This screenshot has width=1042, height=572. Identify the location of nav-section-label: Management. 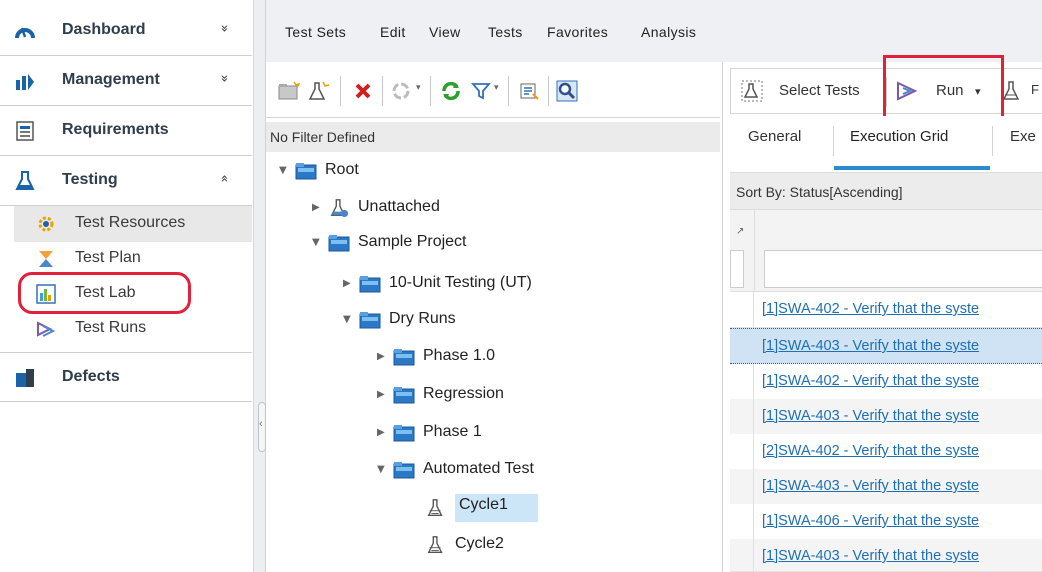
(111, 79).